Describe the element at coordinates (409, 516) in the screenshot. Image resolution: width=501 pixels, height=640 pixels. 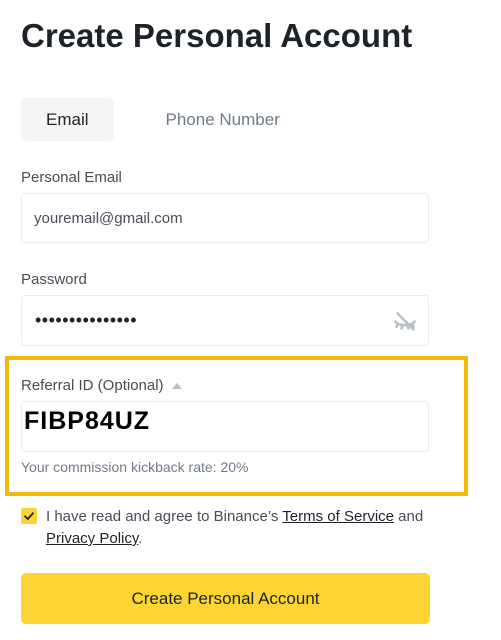
I see `agreement-text-middle: and` at that location.